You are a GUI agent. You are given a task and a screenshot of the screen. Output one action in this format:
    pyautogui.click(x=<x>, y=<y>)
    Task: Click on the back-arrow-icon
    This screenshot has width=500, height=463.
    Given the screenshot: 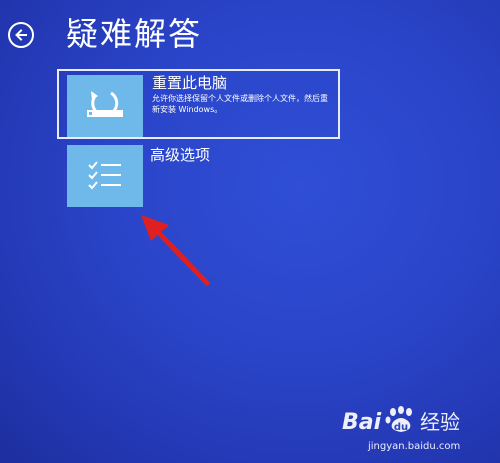 What is the action you would take?
    pyautogui.click(x=21, y=35)
    